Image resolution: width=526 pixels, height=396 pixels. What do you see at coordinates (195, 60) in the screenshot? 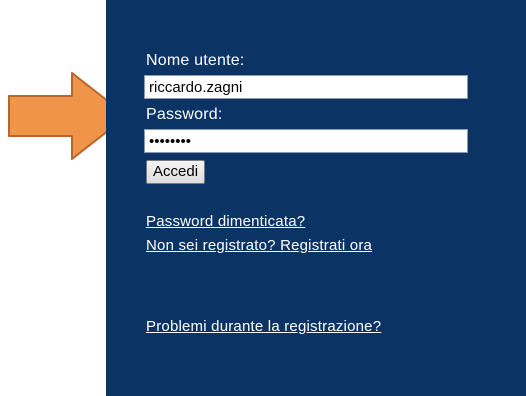
I see `username-label: Nome utente:` at bounding box center [195, 60].